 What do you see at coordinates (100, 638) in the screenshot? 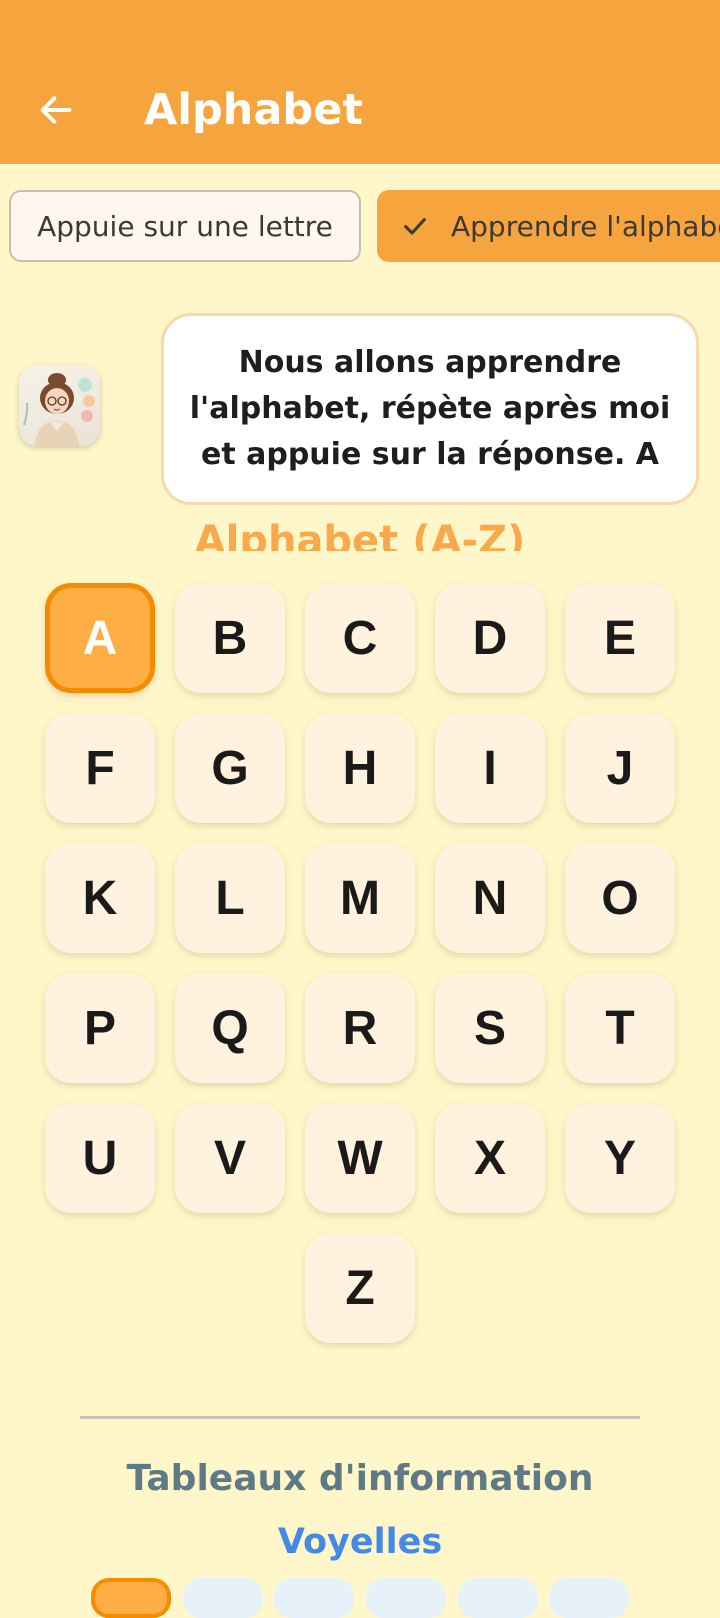
I see `letter-key-a: A` at bounding box center [100, 638].